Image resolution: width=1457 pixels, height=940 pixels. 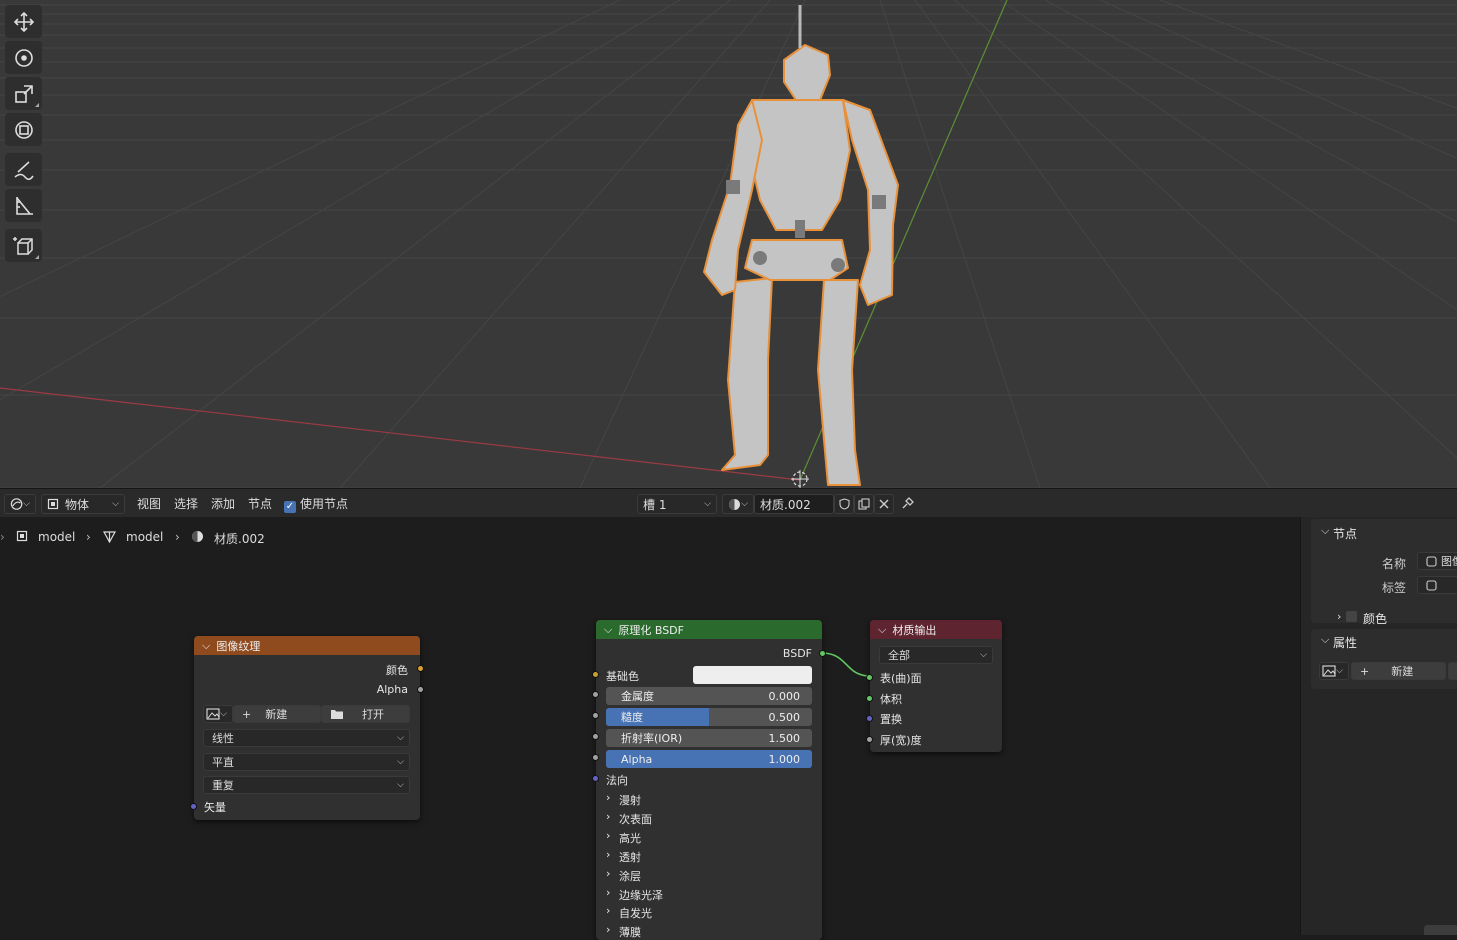 I want to click on menu-add: 添加, so click(x=223, y=503).